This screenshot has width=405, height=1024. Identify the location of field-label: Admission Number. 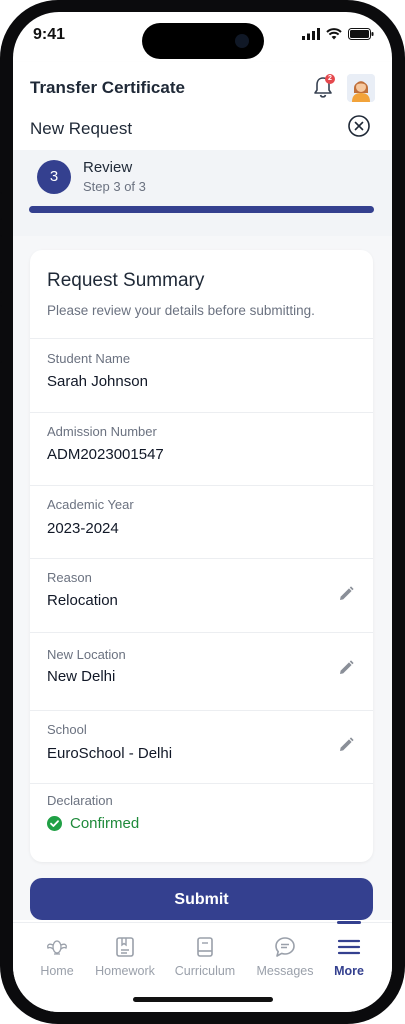
(102, 431).